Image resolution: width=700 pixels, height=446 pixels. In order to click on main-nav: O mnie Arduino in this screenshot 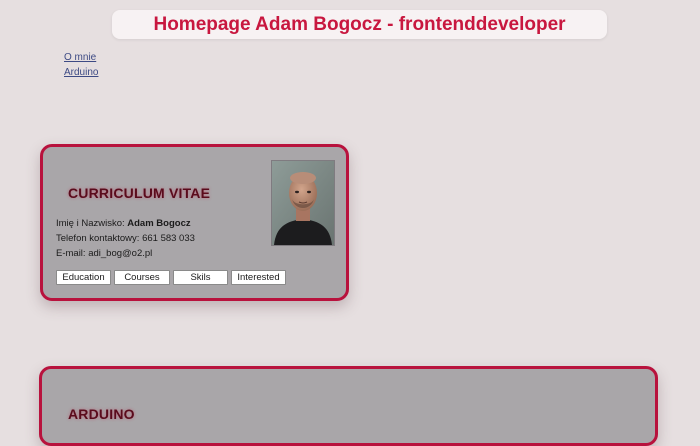, I will do `click(81, 65)`.